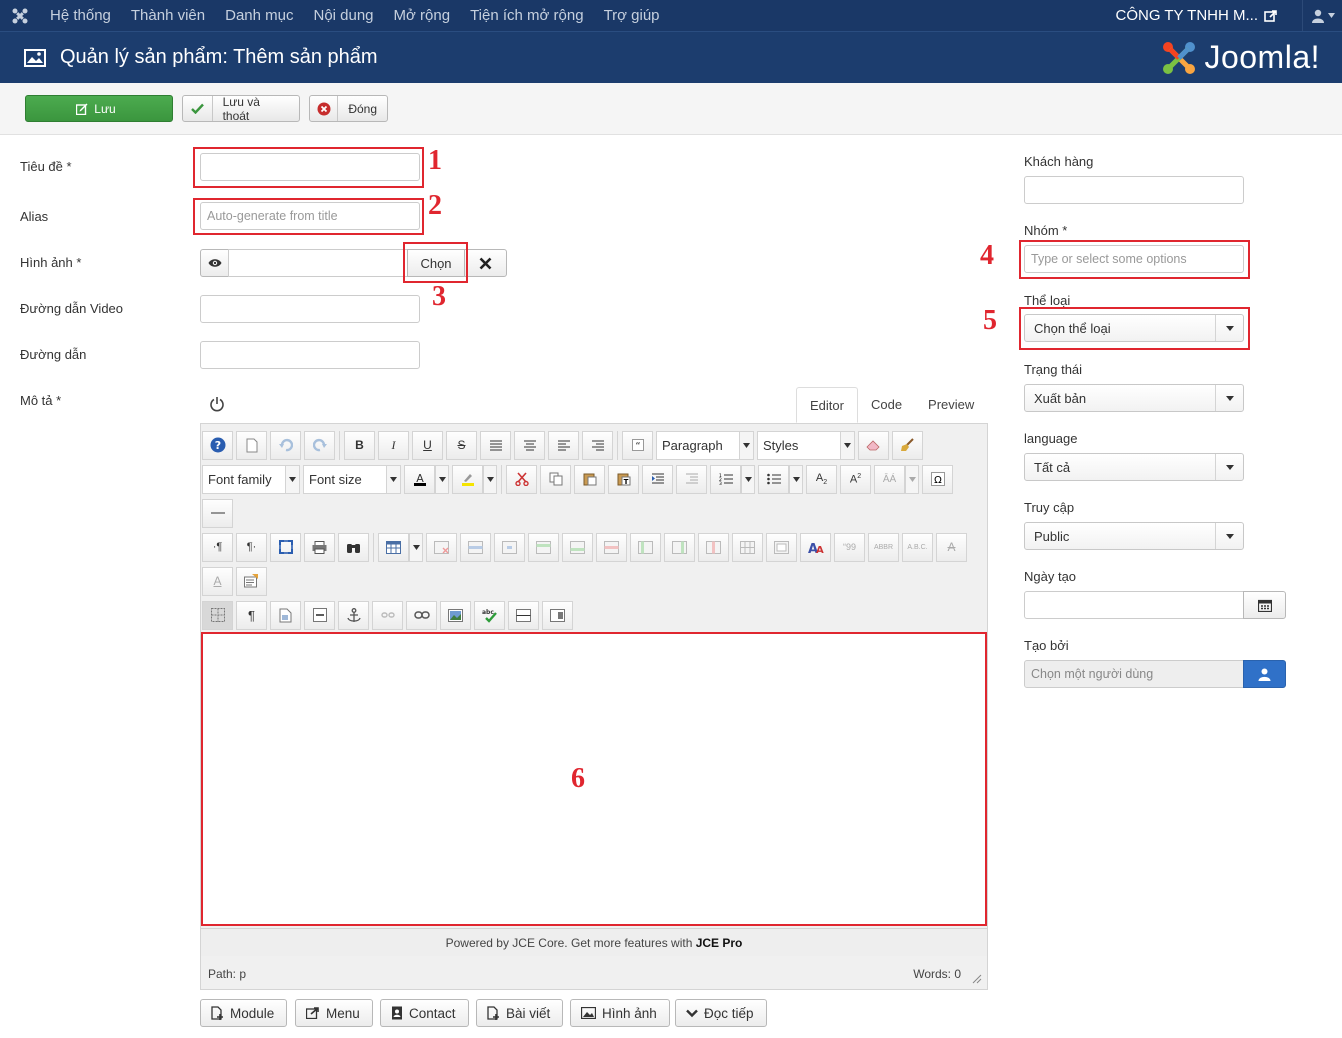 This screenshot has width=1342, height=1038. What do you see at coordinates (821, 479) in the screenshot?
I see `subscript-icon: A2` at bounding box center [821, 479].